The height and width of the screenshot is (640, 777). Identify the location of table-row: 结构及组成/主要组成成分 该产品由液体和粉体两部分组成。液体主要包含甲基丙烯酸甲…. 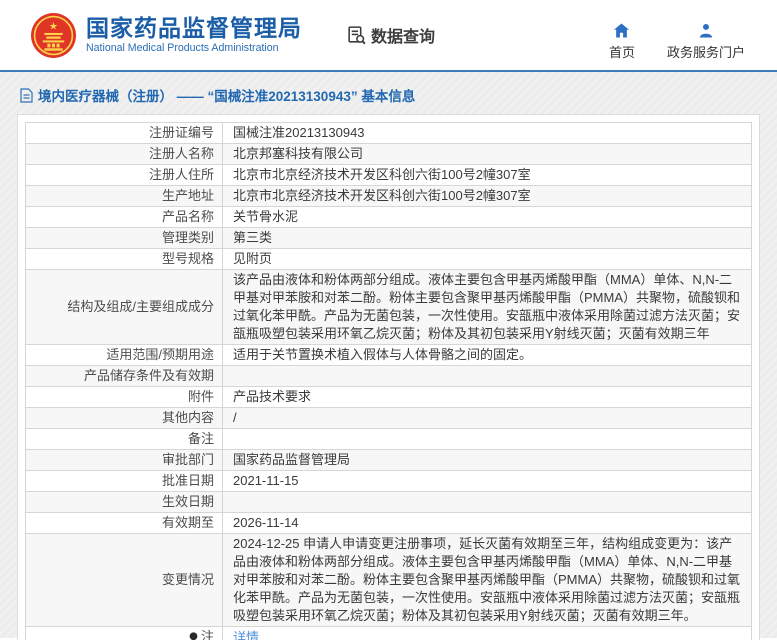
(388, 307).